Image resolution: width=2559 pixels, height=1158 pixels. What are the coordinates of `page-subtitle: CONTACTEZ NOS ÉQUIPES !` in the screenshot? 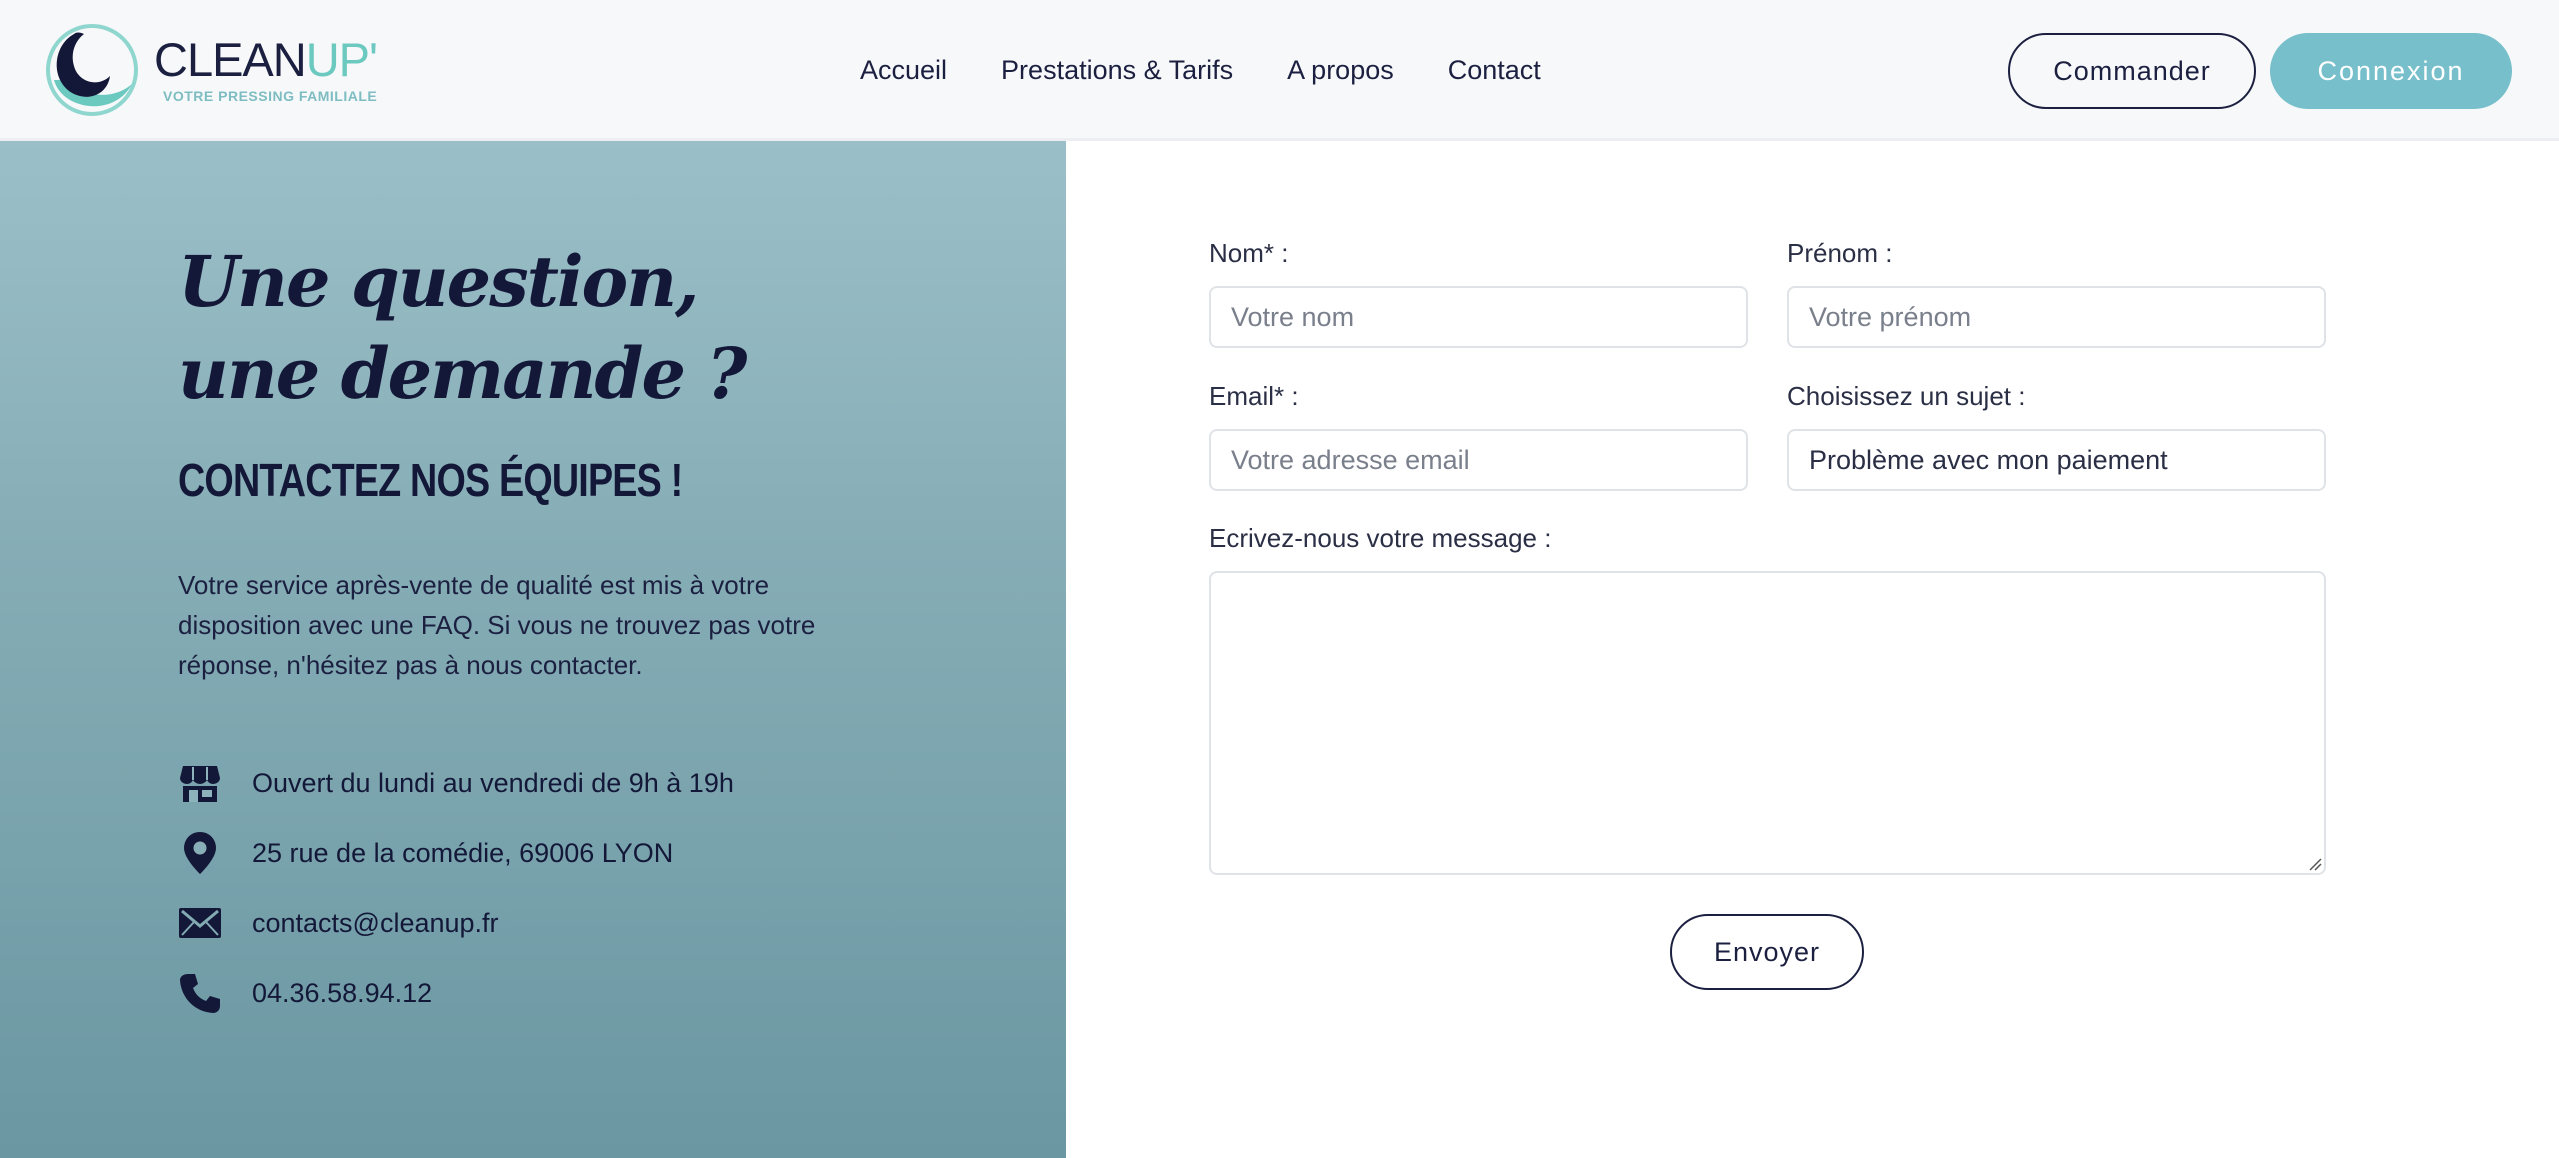 It's located at (430, 480).